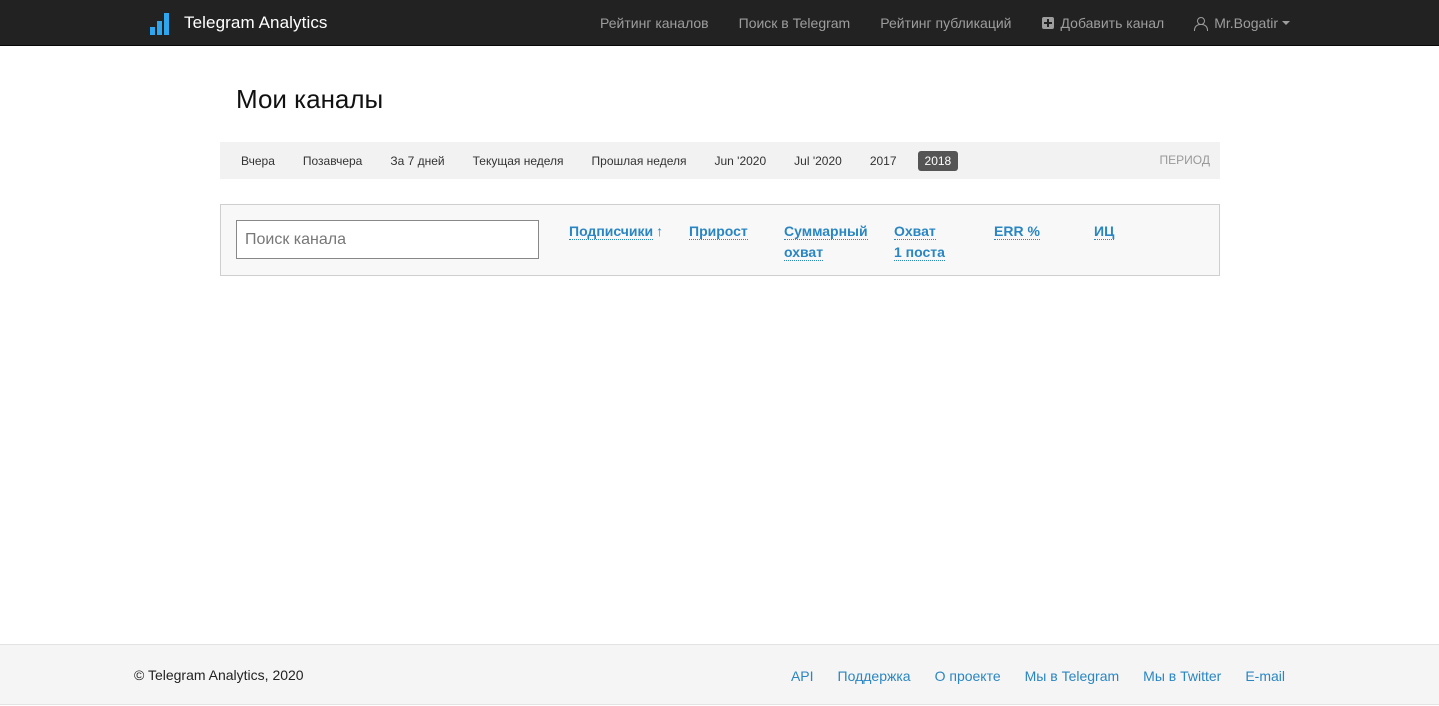 The height and width of the screenshot is (706, 1439). What do you see at coordinates (660, 231) in the screenshot?
I see `arrow-up-icon: ↑` at bounding box center [660, 231].